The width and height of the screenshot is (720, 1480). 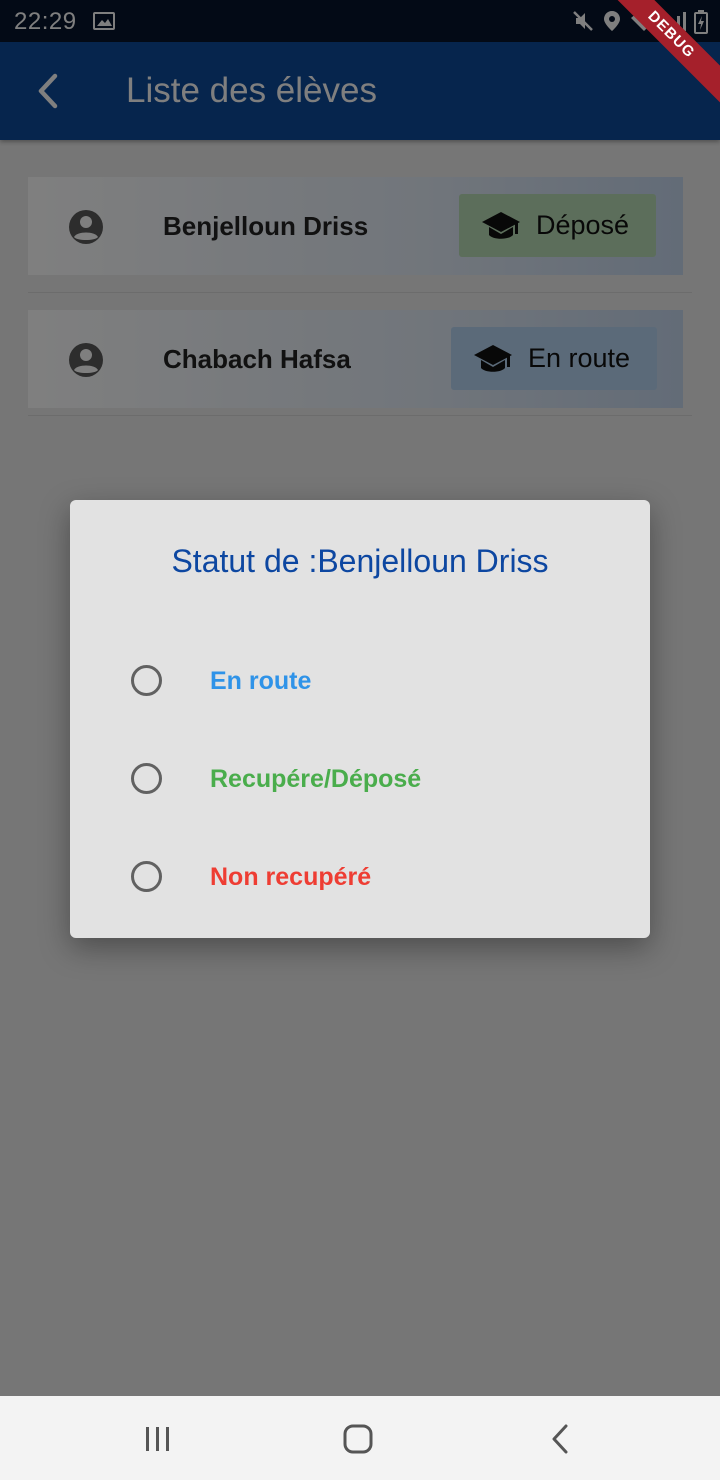 I want to click on dialog-title: Statut de :Benjelloun Driss, so click(x=360, y=561).